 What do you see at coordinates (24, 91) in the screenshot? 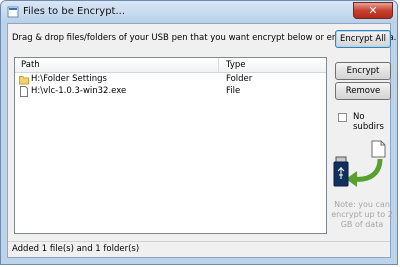
I see `file-icon` at bounding box center [24, 91].